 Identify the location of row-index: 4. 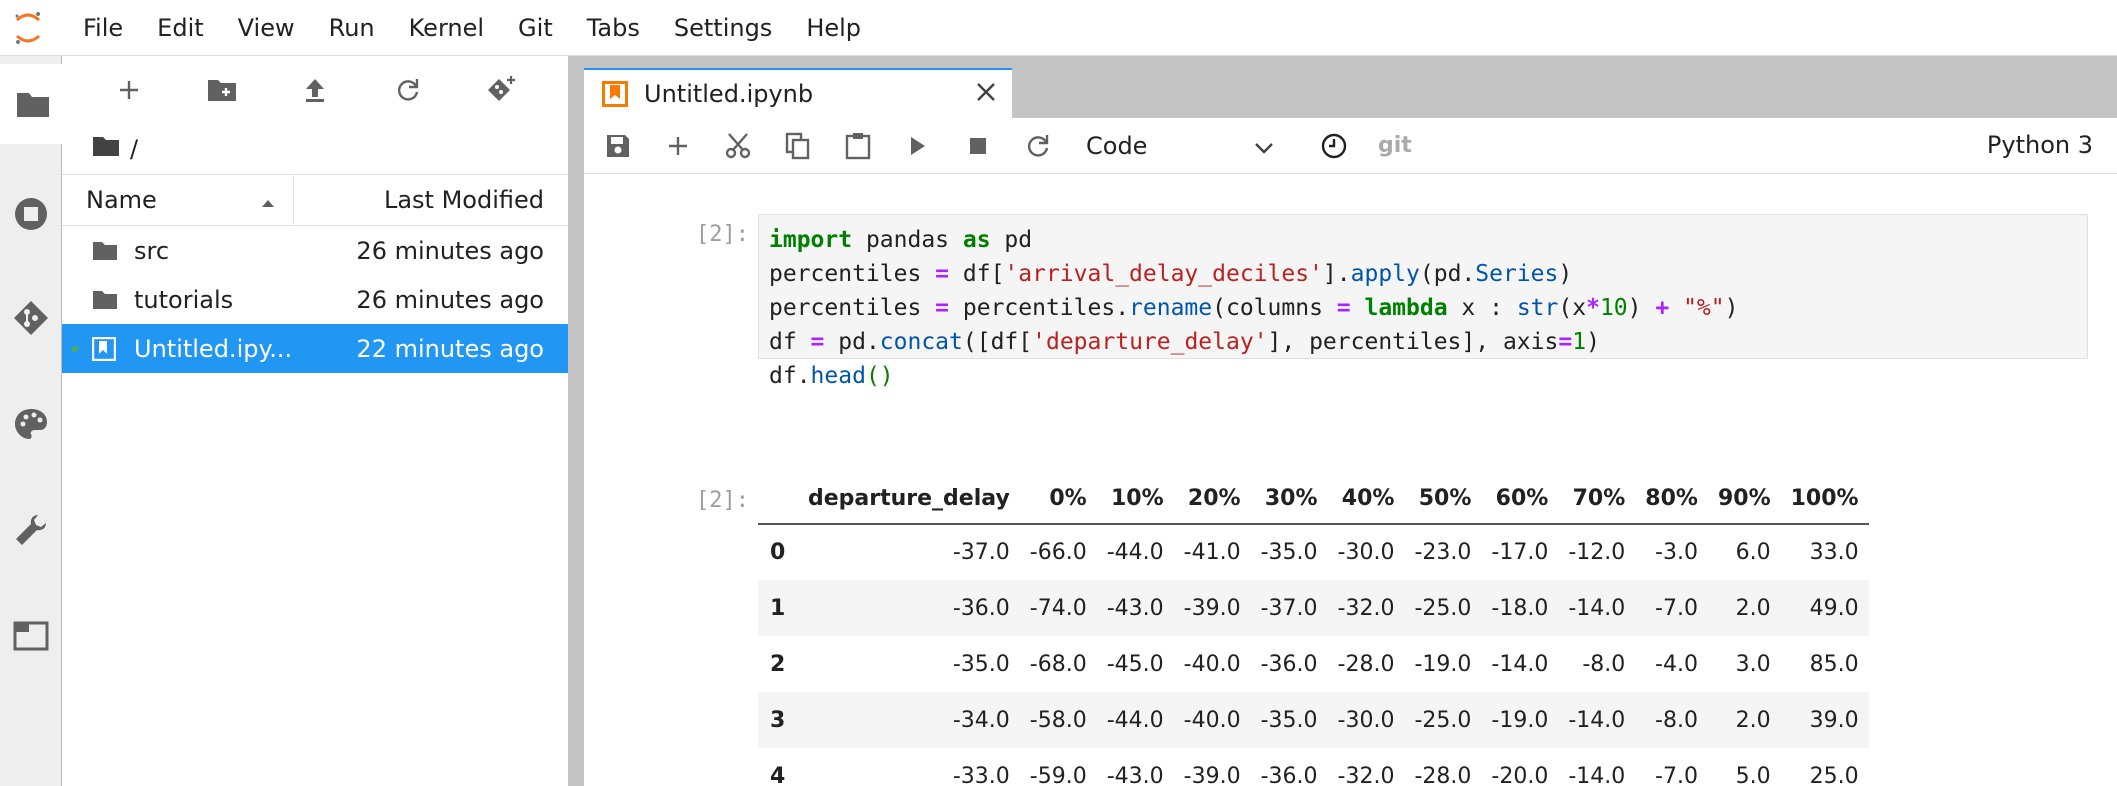
(778, 774).